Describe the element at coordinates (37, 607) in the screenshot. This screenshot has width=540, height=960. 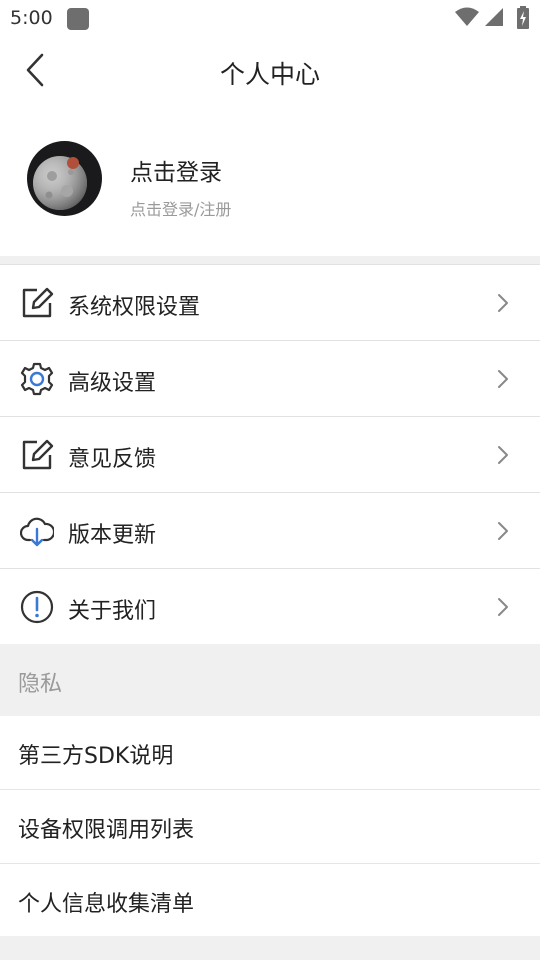
I see `info-icon` at that location.